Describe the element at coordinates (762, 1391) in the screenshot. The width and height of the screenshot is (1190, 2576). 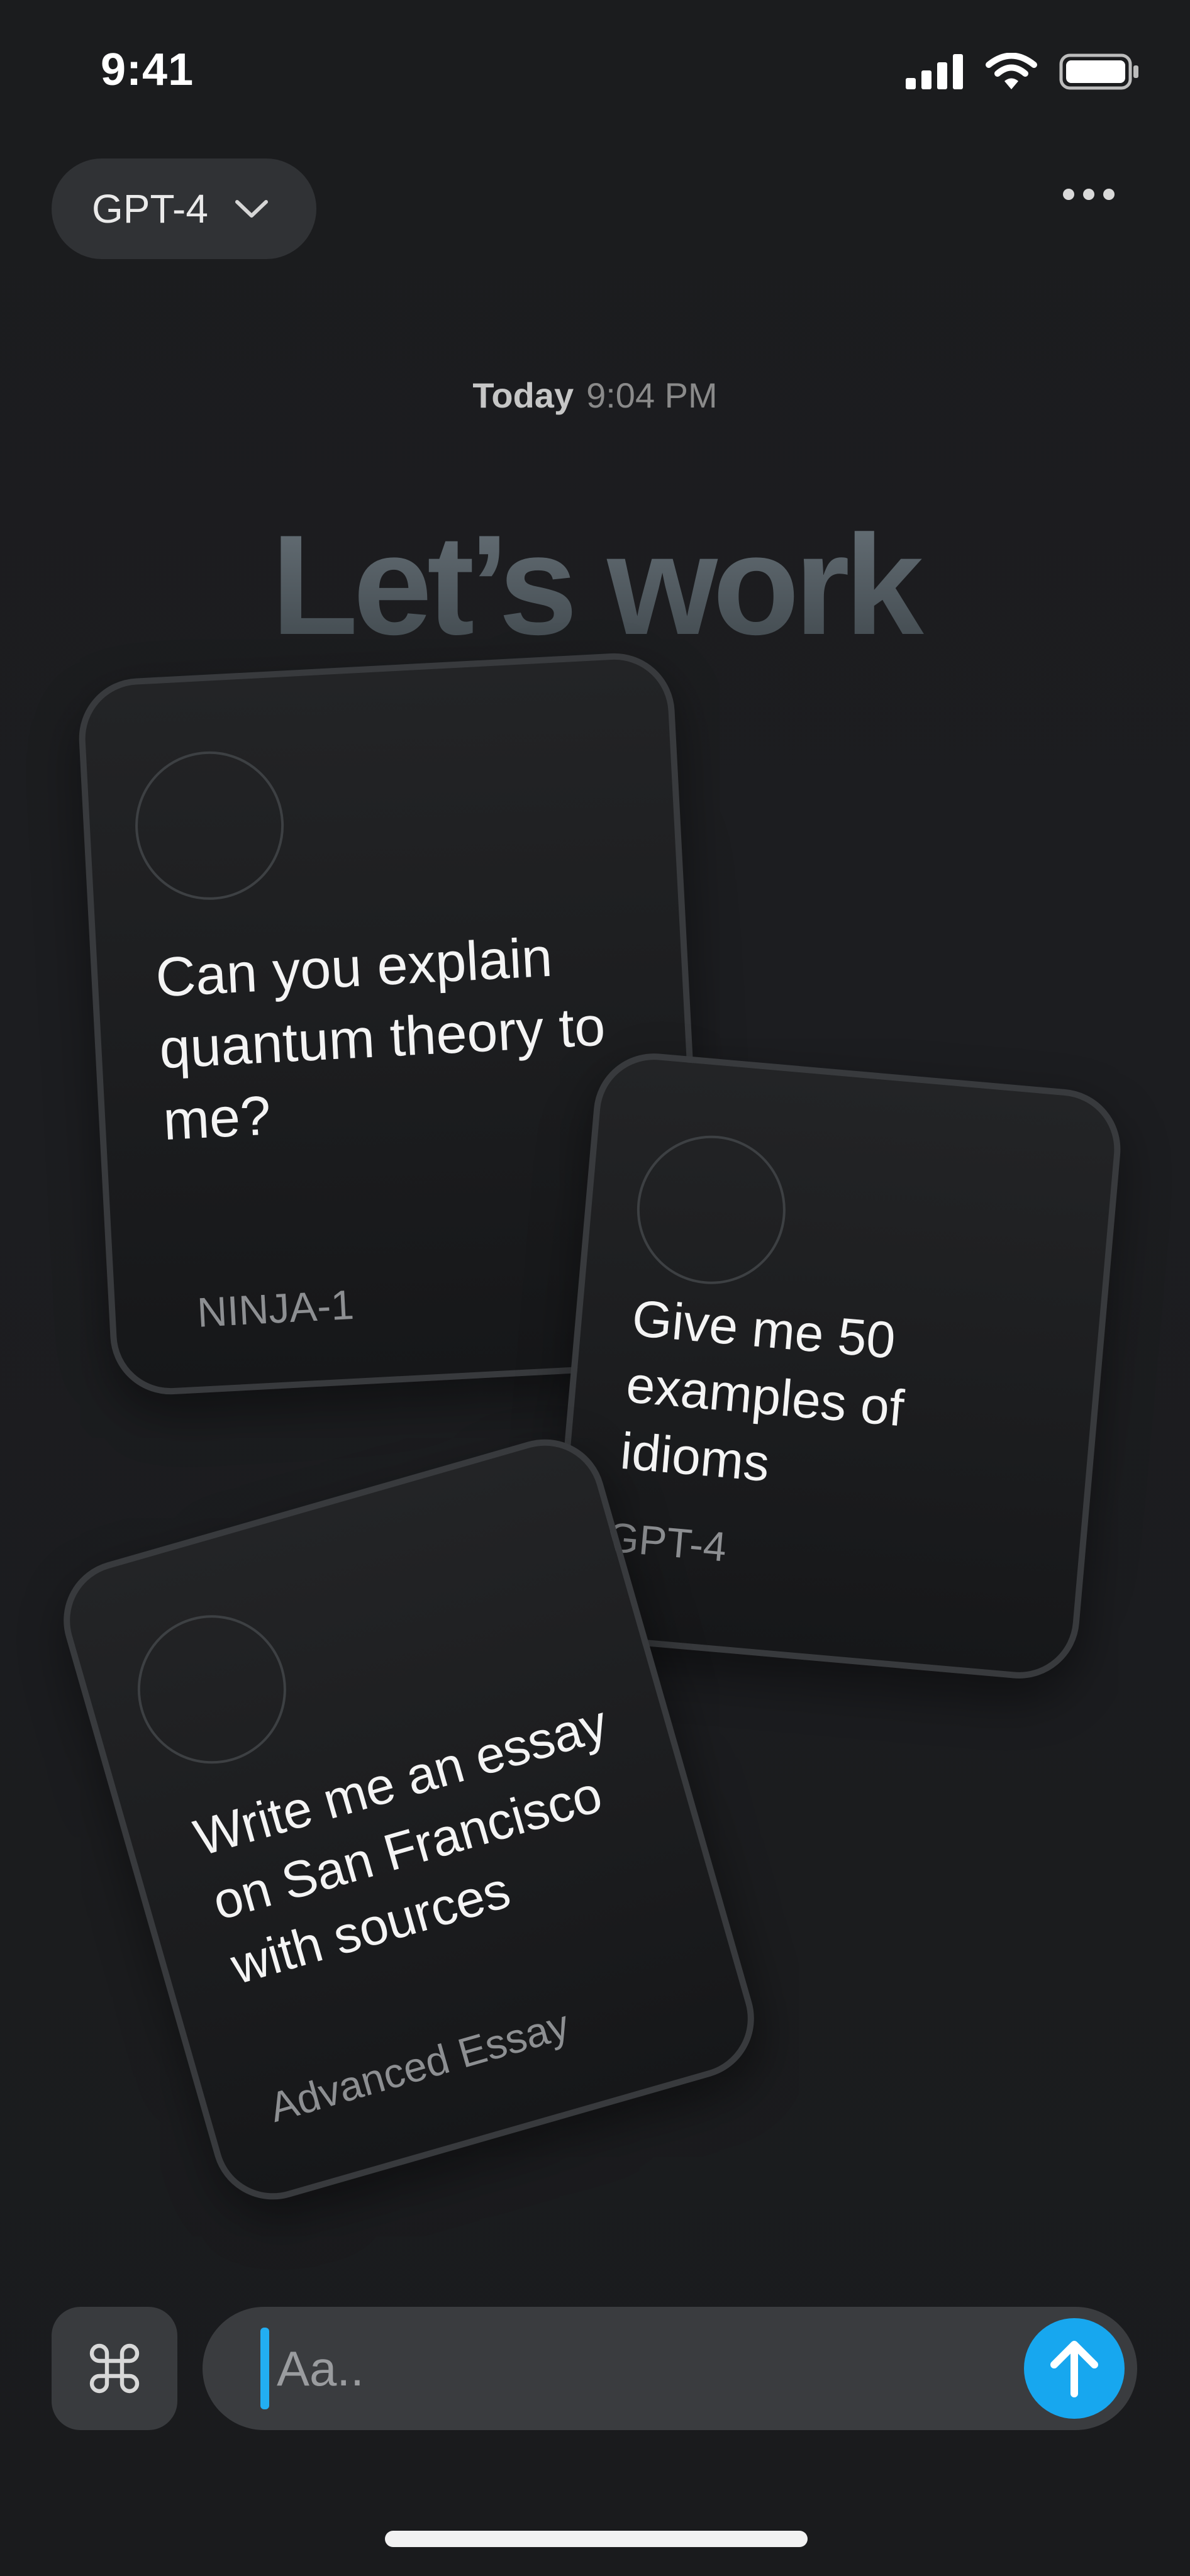
I see `card-prompt: Give me 50 examples of idioms` at that location.